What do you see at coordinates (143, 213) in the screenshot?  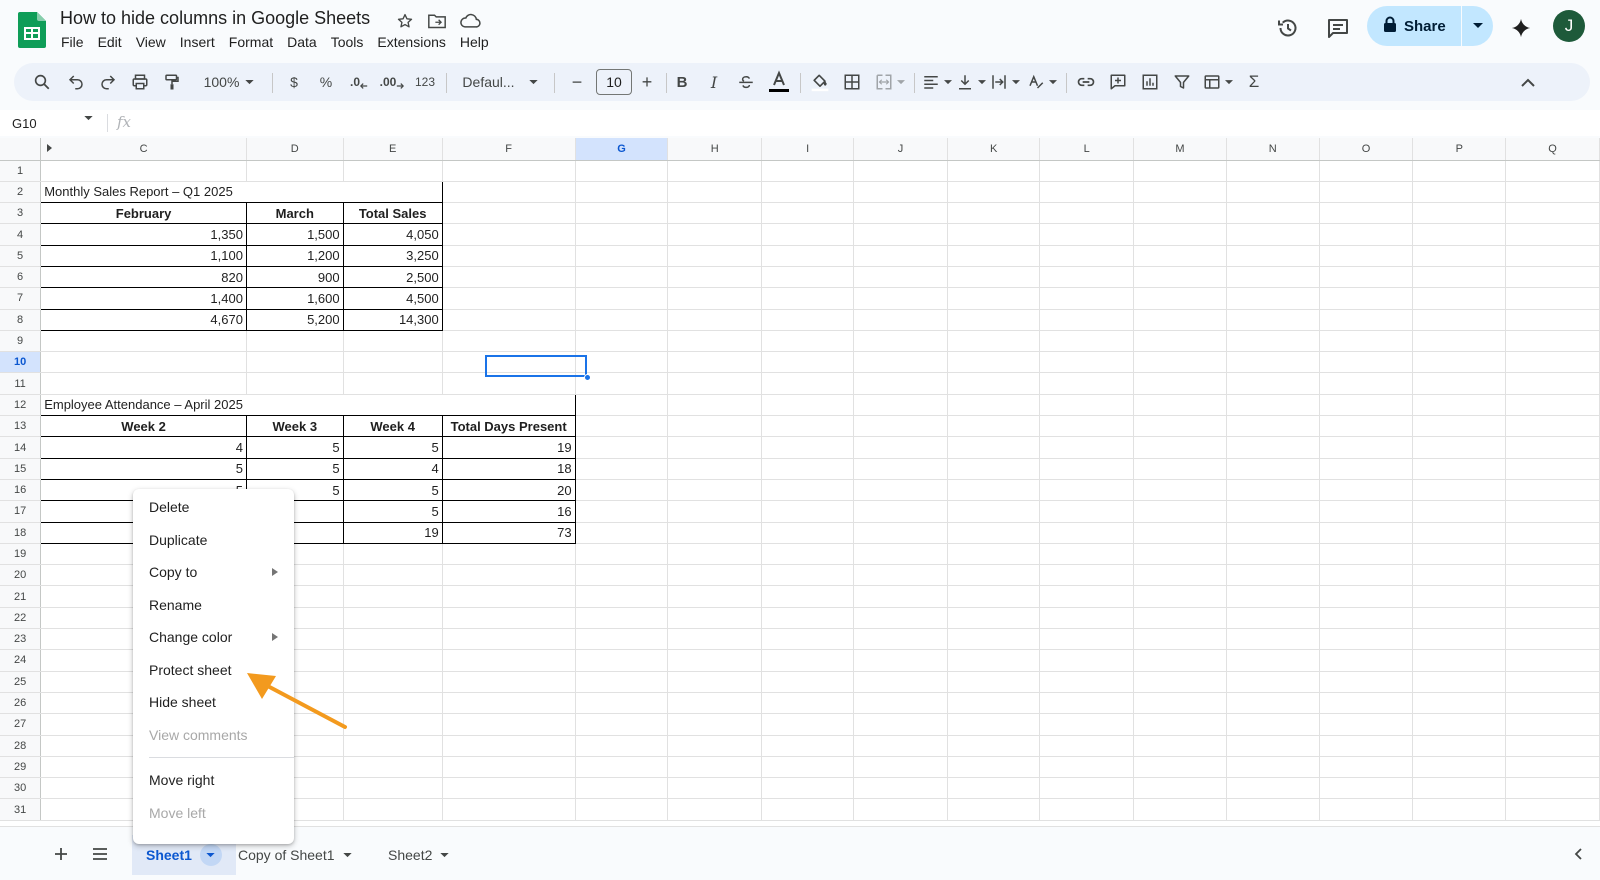 I see `grid-cell: February` at bounding box center [143, 213].